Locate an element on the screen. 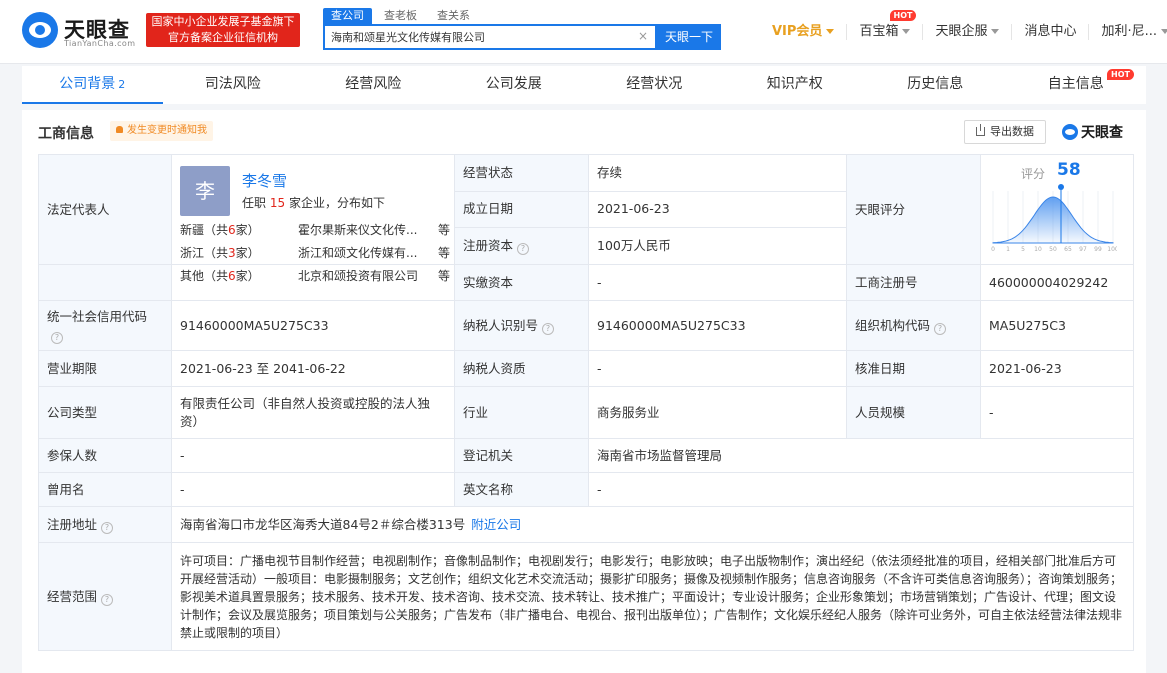 Image resolution: width=1167 pixels, height=673 pixels. section-header: 工商信息 发生变更时通知我 导出数据 天眼查 is located at coordinates (584, 132).